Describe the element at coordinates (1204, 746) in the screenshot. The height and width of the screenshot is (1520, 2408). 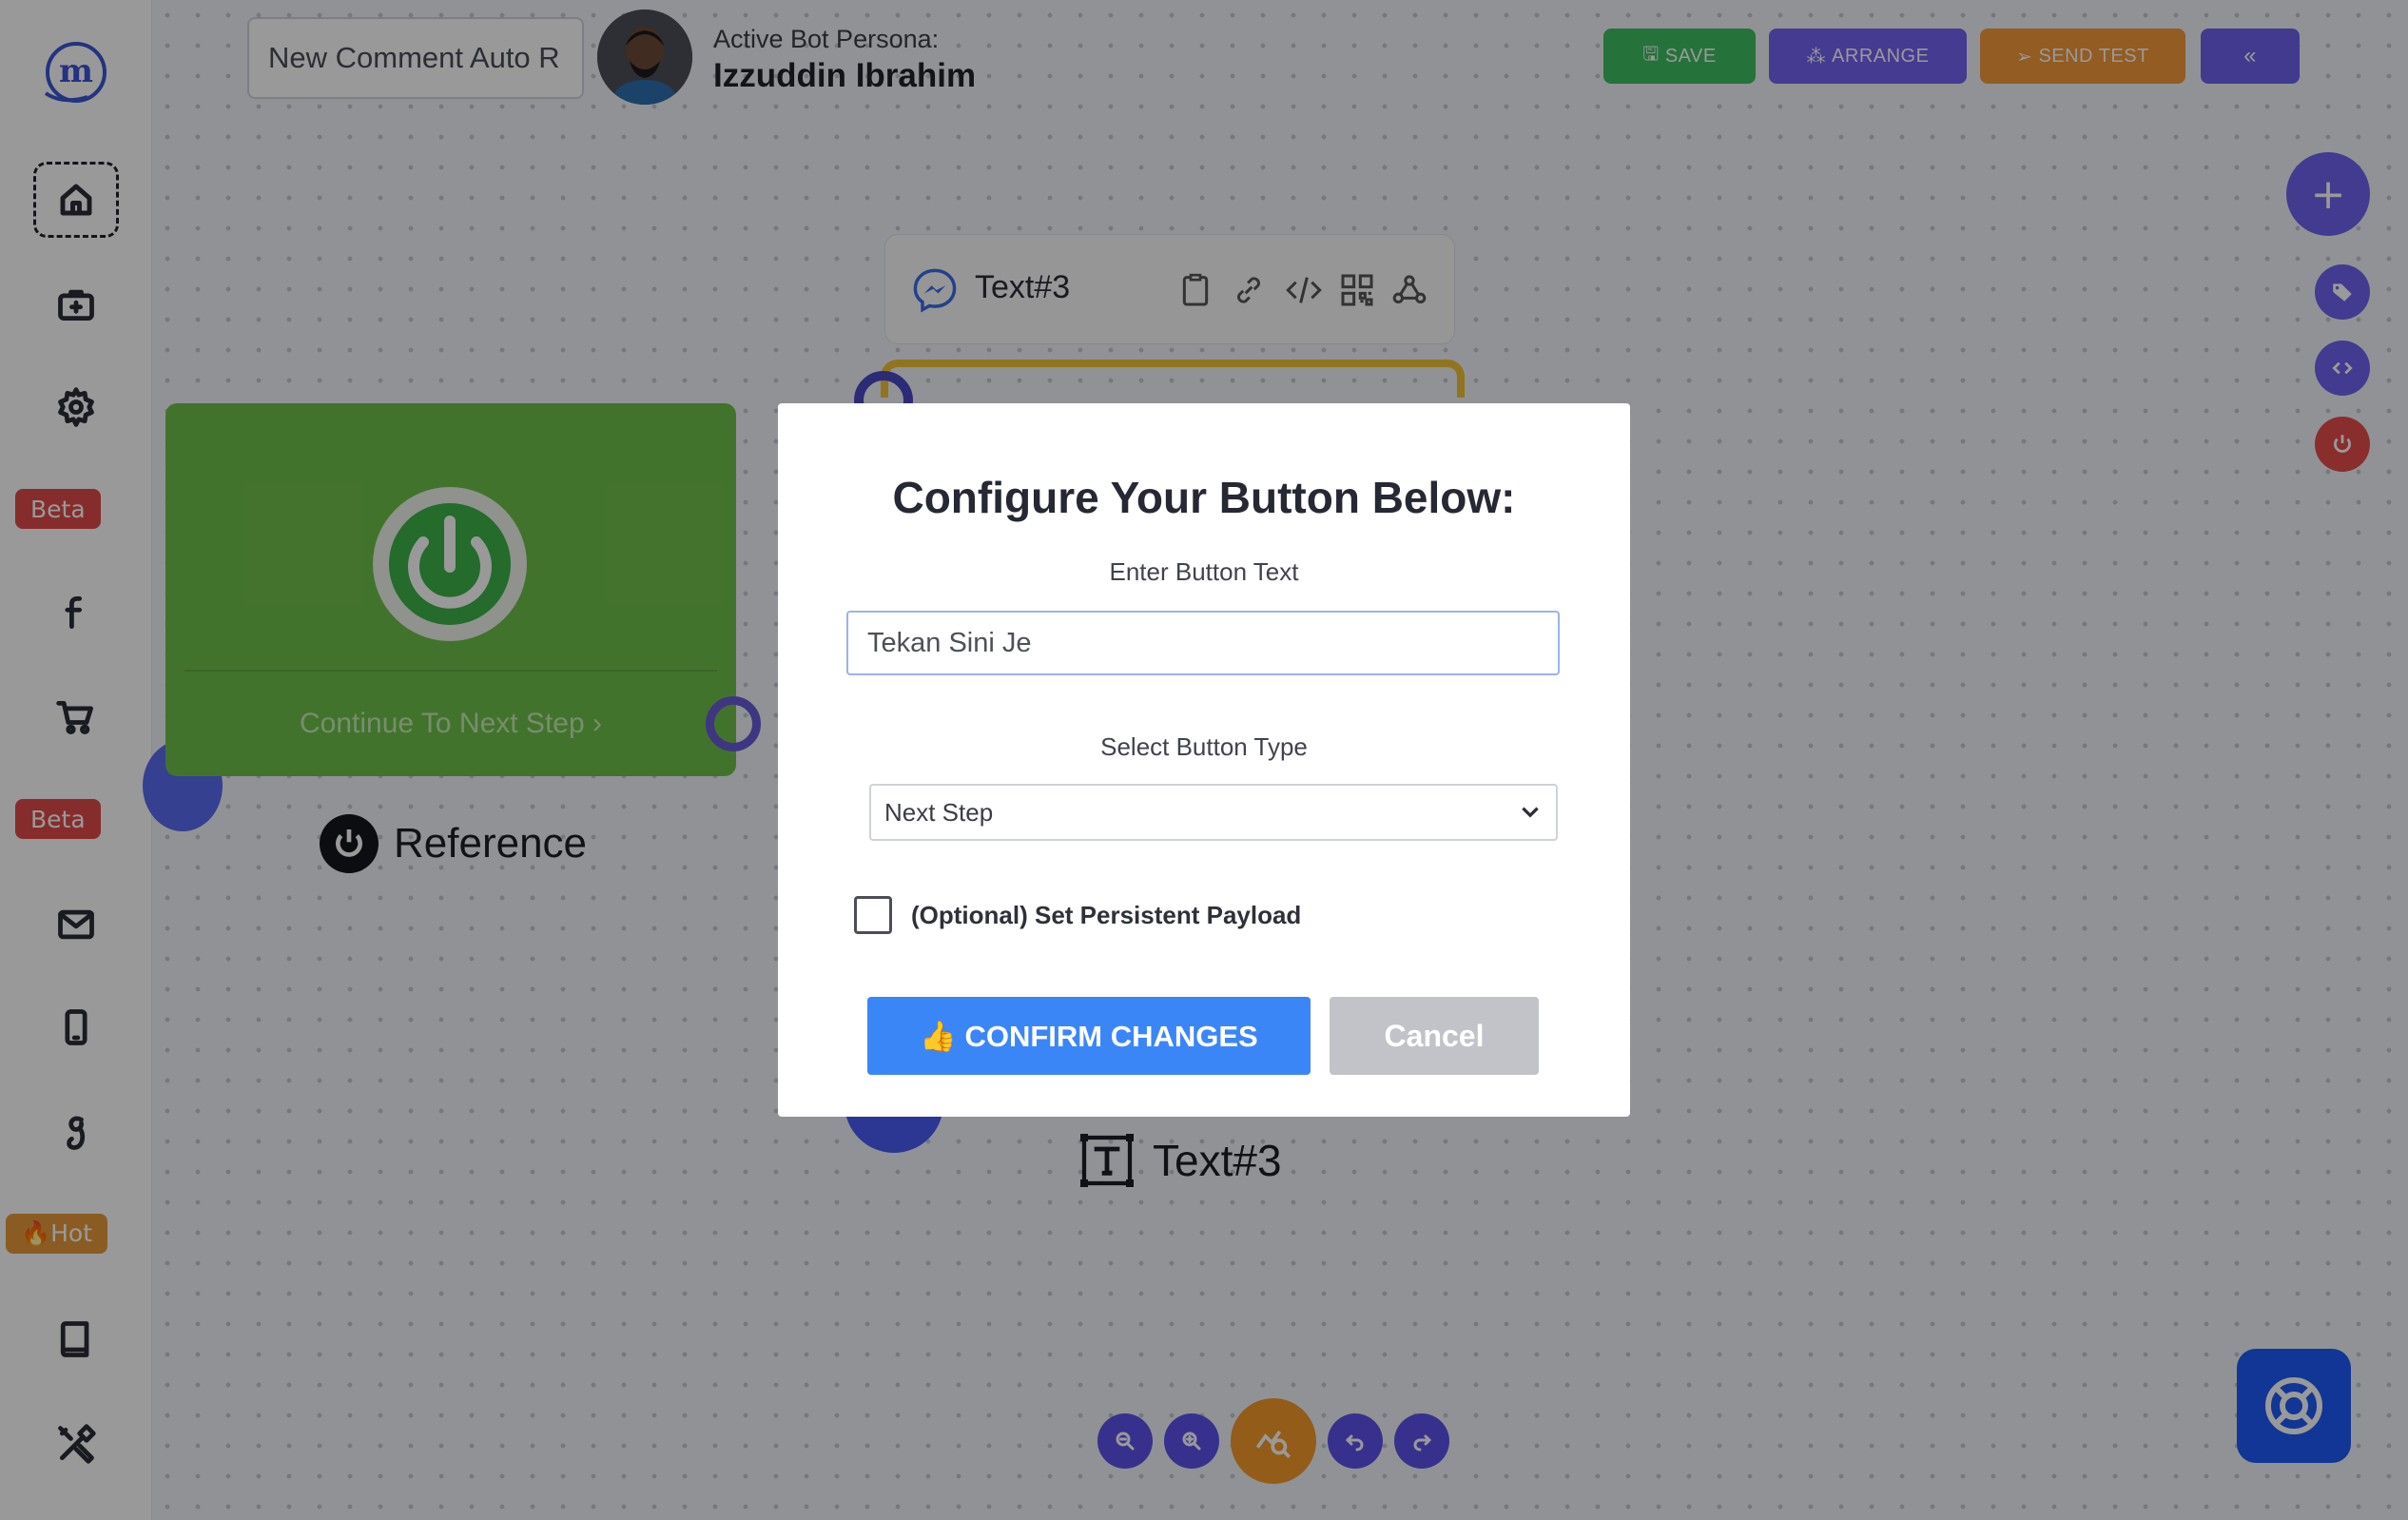
I see `button-type-label: Select Button Type` at that location.